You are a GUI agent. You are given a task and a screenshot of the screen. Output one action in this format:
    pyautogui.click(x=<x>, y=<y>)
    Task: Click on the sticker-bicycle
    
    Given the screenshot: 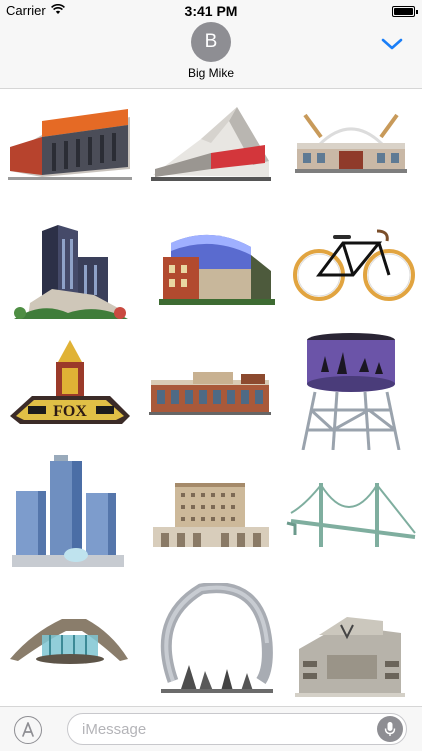 What is the action you would take?
    pyautogui.click(x=351, y=272)
    